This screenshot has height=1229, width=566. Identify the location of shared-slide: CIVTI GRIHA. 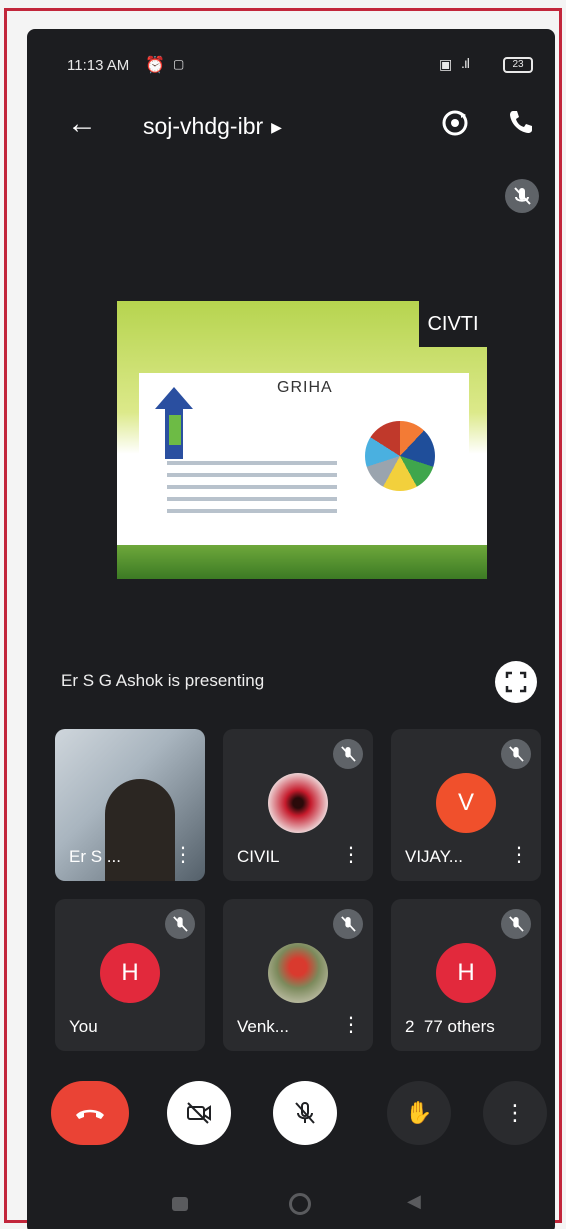
(302, 440).